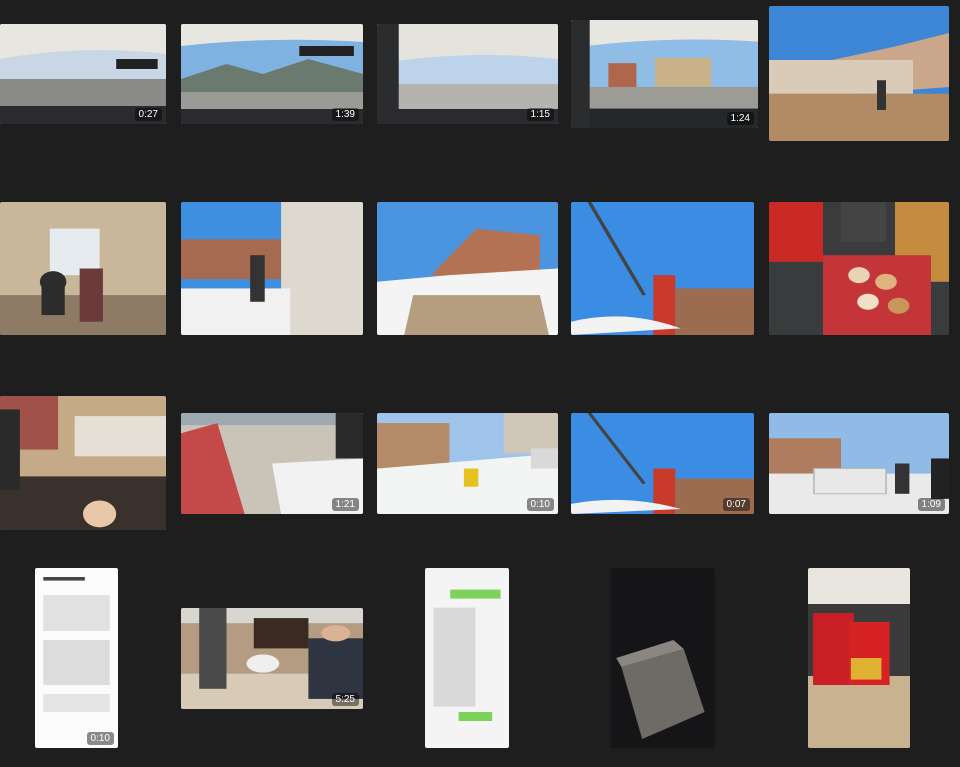 The height and width of the screenshot is (767, 960). I want to click on thumb-chat-screenshot, so click(467, 658).